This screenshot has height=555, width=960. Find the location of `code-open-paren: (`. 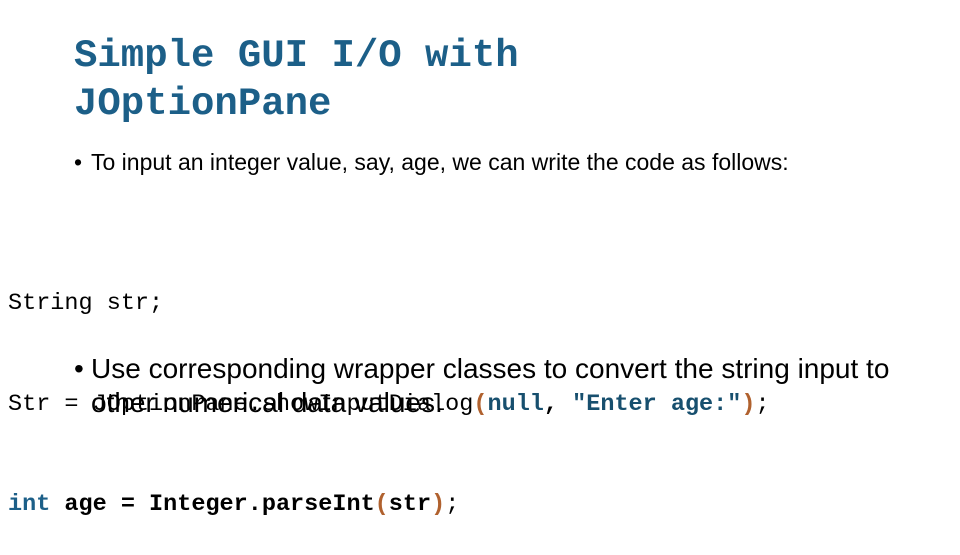

code-open-paren: ( is located at coordinates (381, 504).